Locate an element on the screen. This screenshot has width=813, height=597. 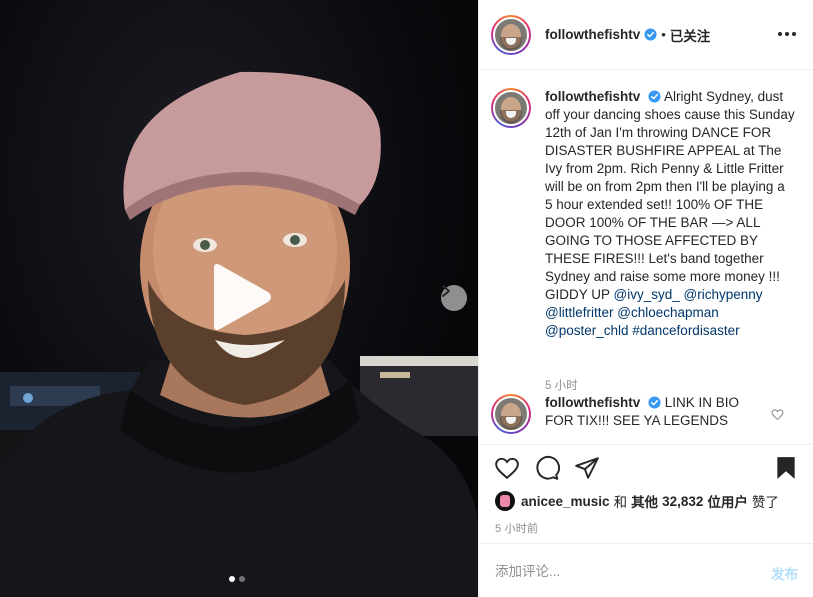
next-media-button is located at coordinates (454, 298).